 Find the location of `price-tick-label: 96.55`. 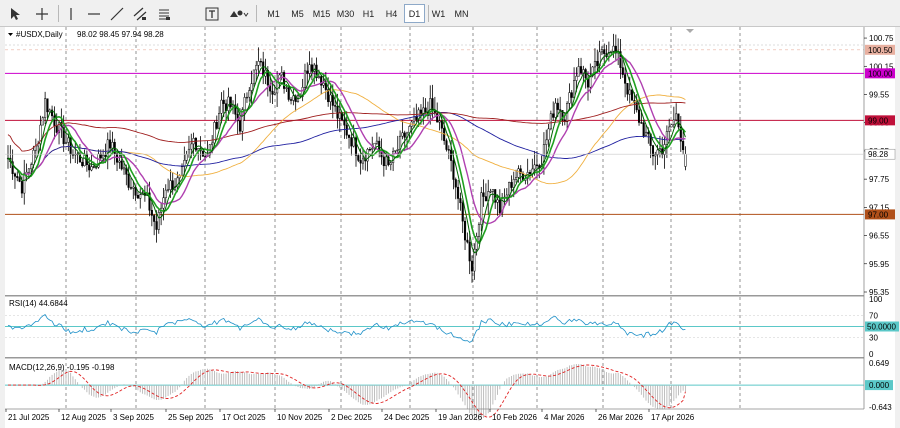

price-tick-label: 96.55 is located at coordinates (879, 236).